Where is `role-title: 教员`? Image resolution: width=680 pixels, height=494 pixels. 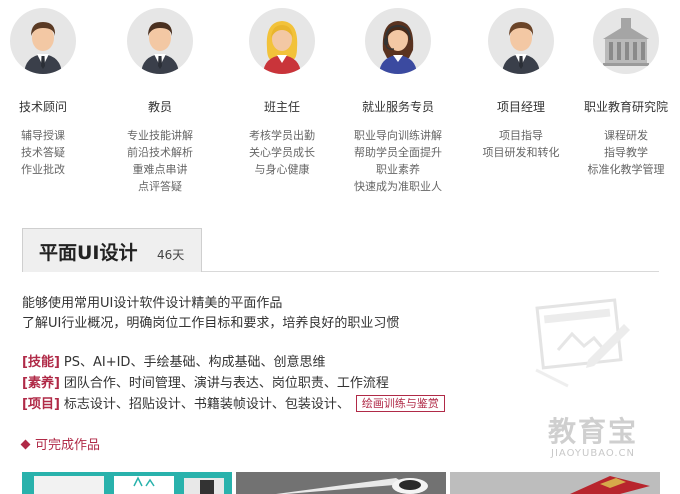
role-title: 教员 is located at coordinates (159, 107).